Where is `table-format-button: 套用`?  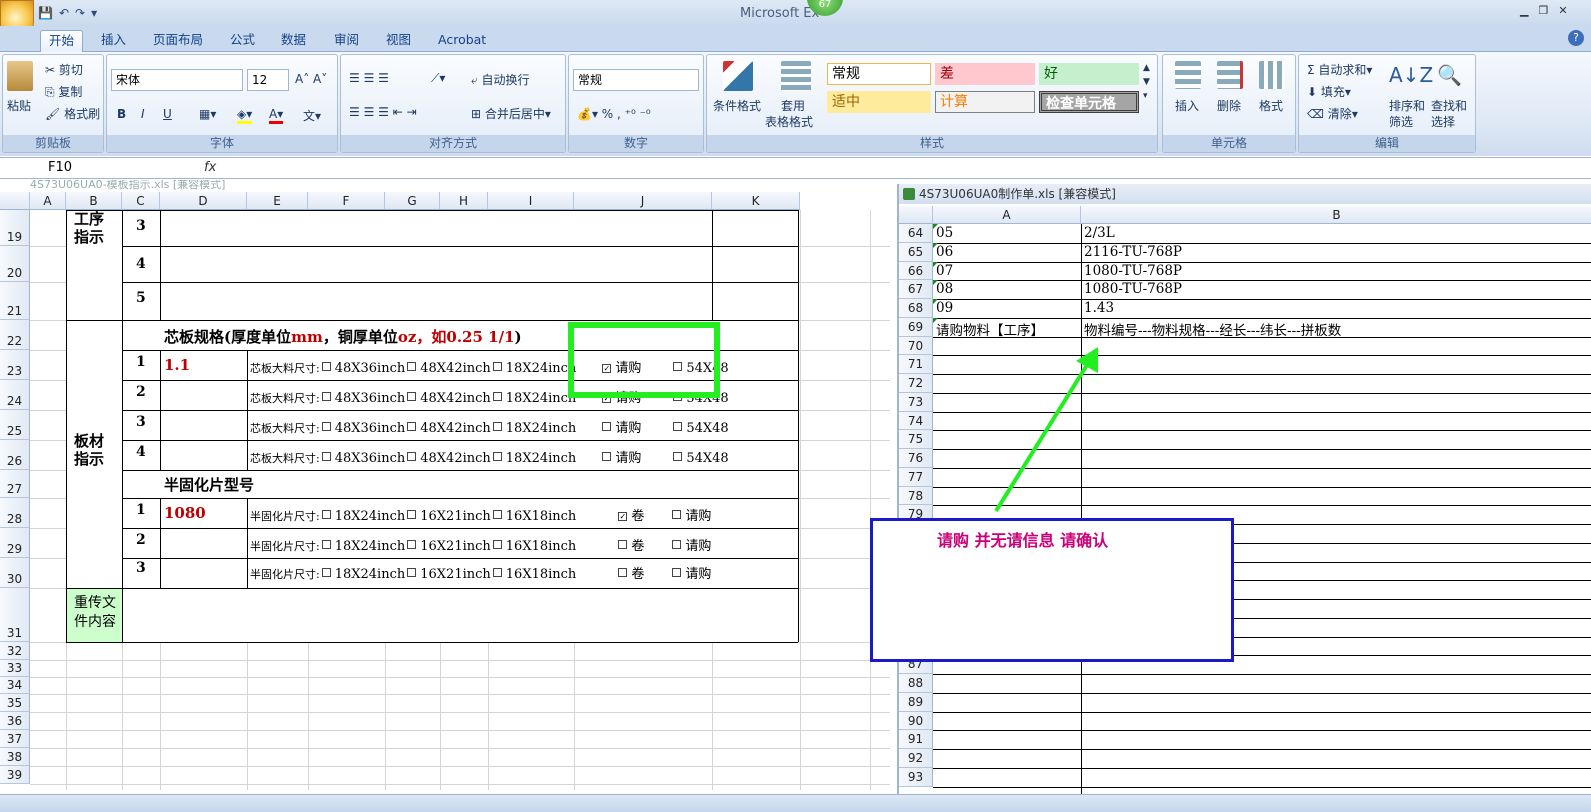
table-format-button: 套用 is located at coordinates (793, 105).